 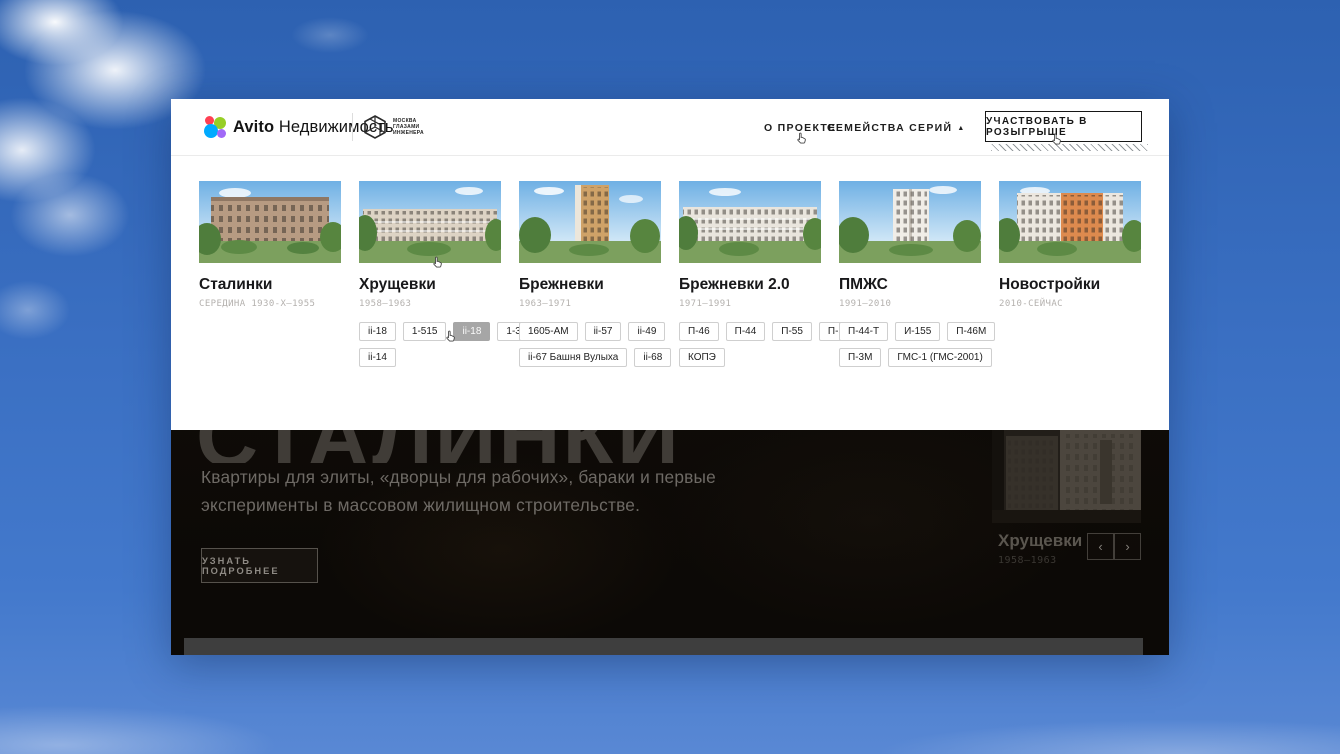 I want to click on series-tag: 1605-АМ, so click(x=548, y=331).